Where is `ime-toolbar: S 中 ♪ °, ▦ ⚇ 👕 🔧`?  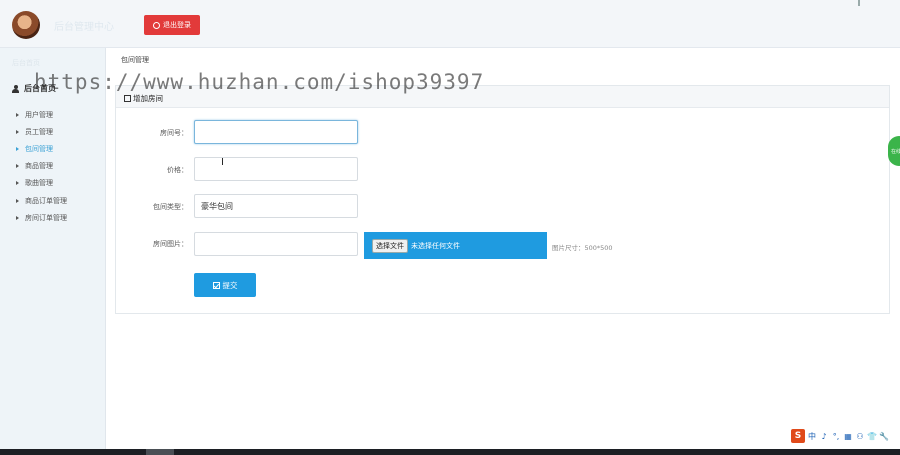
ime-toolbar: S 中 ♪ °, ▦ ⚇ 👕 🔧 is located at coordinates (845, 436).